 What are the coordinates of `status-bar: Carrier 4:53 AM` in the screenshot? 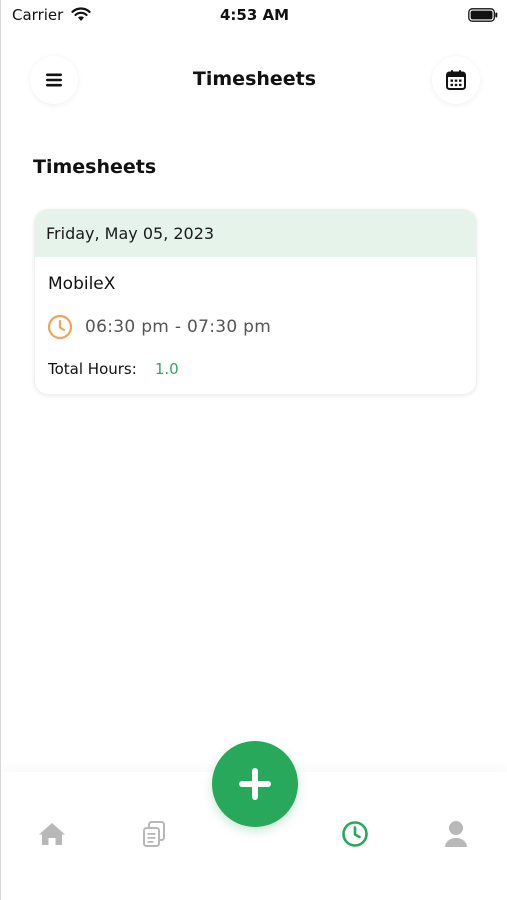 It's located at (254, 16).